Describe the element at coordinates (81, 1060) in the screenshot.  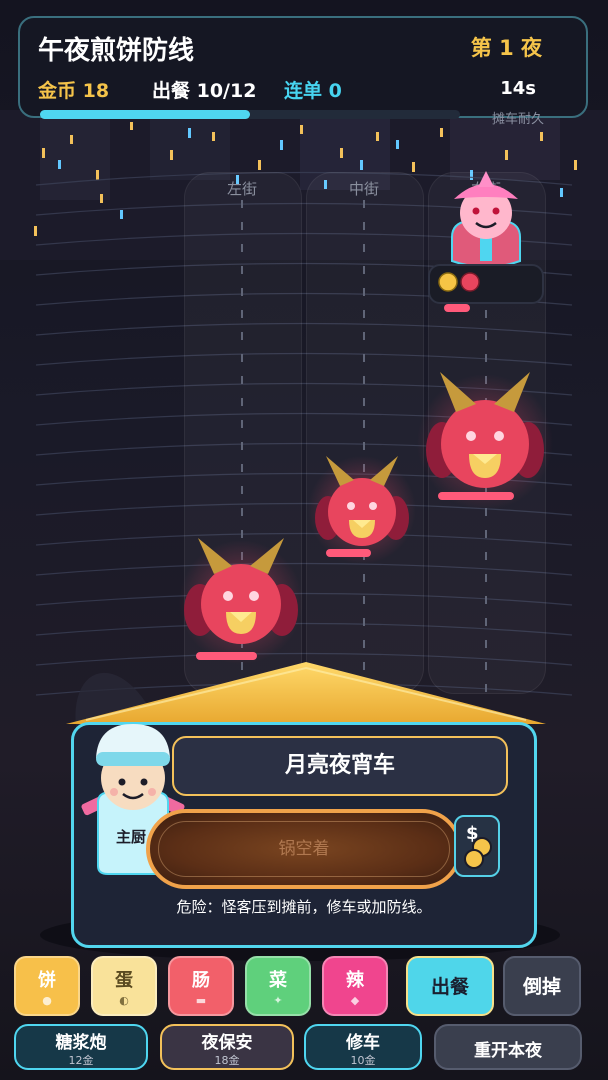
I see `tool-price: 12金` at that location.